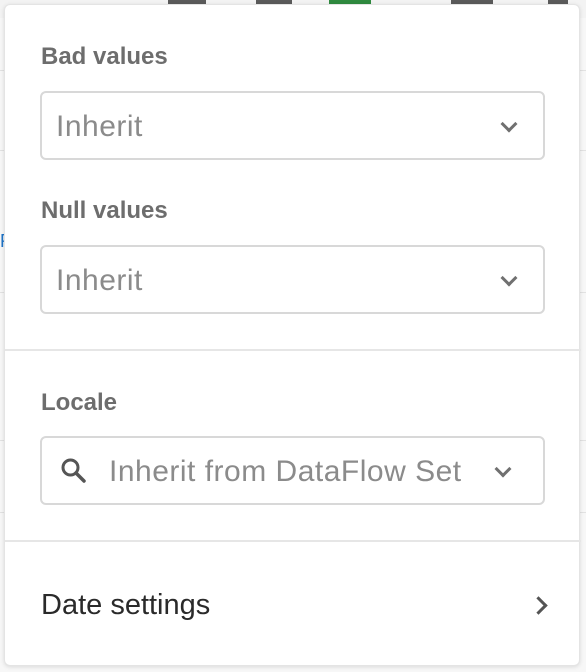 This screenshot has height=672, width=586. Describe the element at coordinates (104, 56) in the screenshot. I see `bad-values-label: Bad values` at that location.